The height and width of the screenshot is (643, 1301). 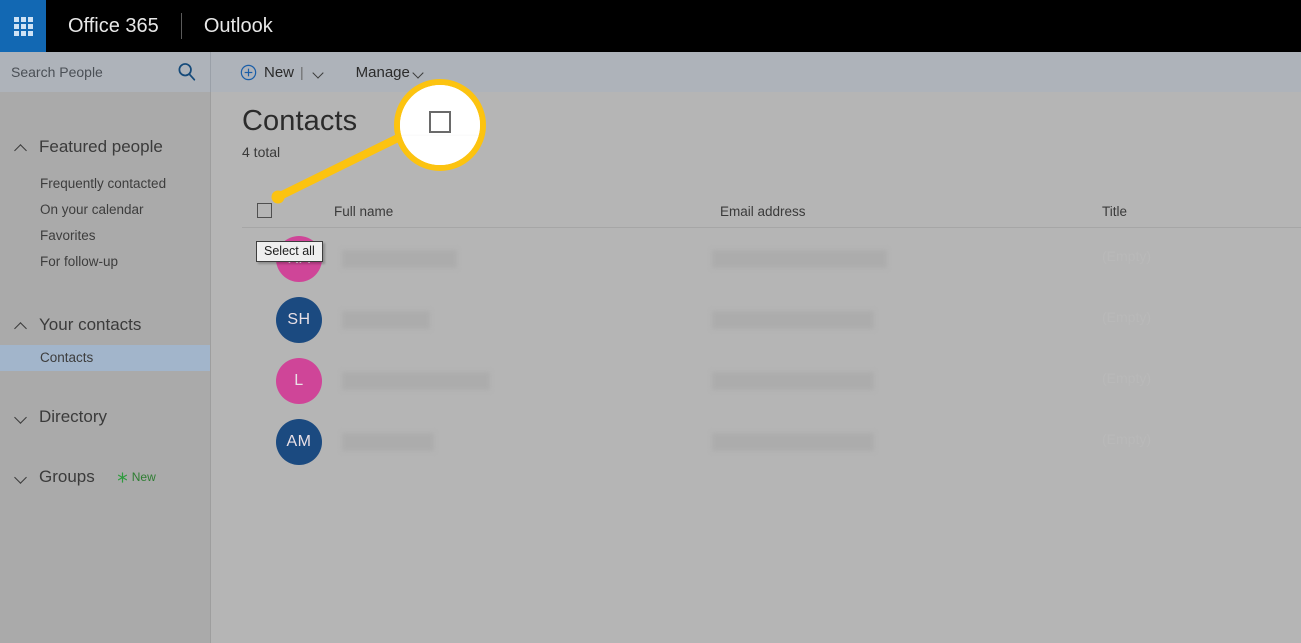 I want to click on new-button: New |, so click(x=282, y=72).